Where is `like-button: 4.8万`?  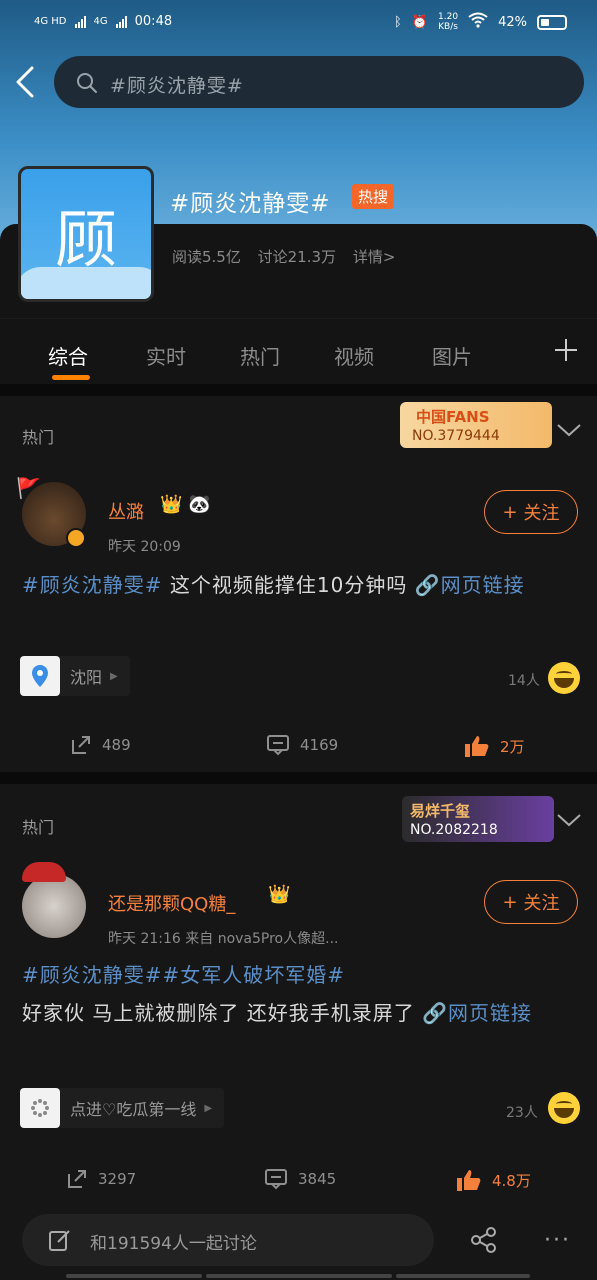
like-button: 4.8万 is located at coordinates (493, 1180).